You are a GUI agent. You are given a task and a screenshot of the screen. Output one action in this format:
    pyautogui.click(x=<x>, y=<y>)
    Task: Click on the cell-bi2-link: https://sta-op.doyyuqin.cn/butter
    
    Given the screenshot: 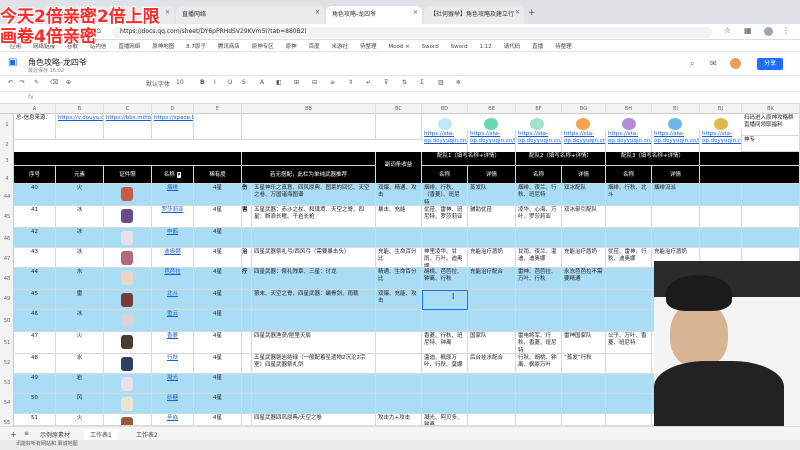 What is the action you would take?
    pyautogui.click(x=676, y=141)
    